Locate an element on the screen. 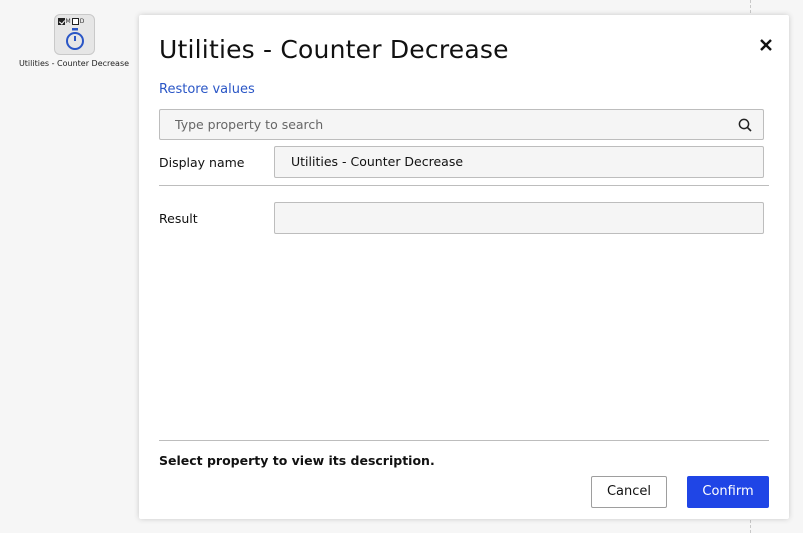 This screenshot has width=803, height=533. flag-d: D is located at coordinates (82, 21).